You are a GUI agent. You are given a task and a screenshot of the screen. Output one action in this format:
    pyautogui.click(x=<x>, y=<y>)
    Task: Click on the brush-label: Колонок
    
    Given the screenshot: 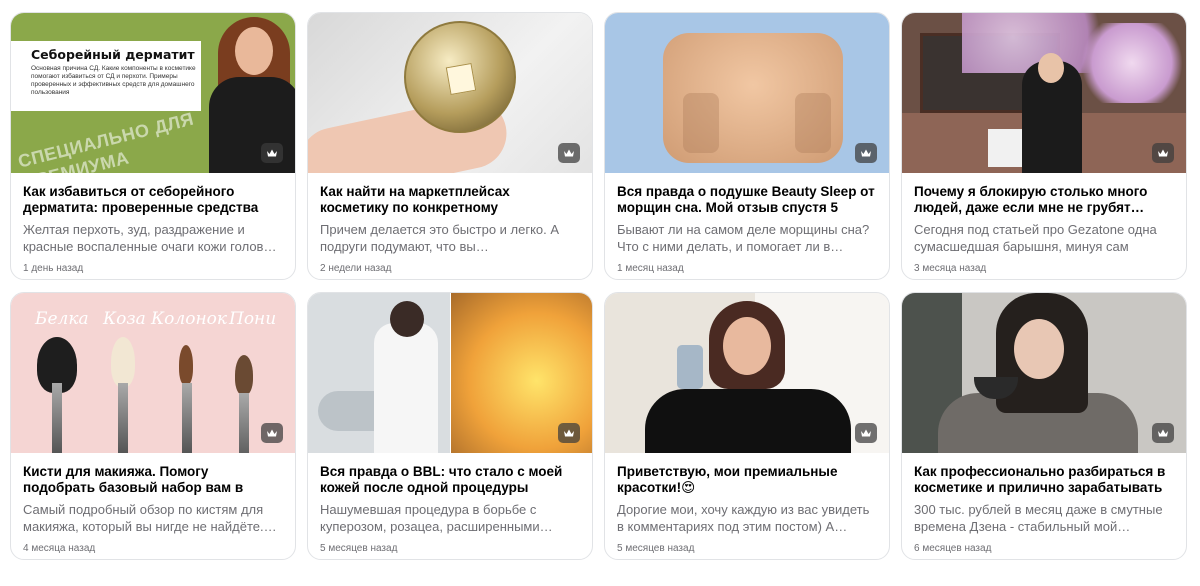 What is the action you would take?
    pyautogui.click(x=189, y=319)
    